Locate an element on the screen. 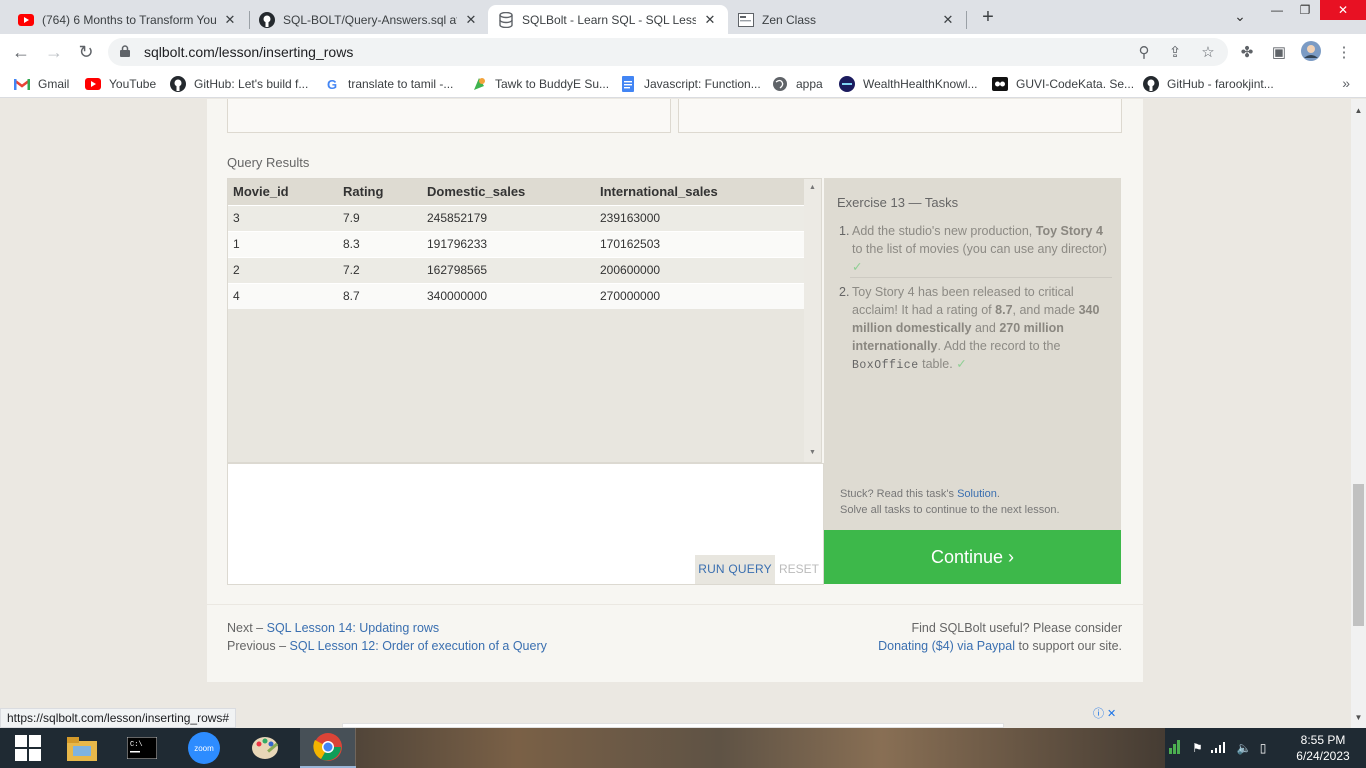  tab-title: (764) 6 Months to Transform You is located at coordinates (129, 19).